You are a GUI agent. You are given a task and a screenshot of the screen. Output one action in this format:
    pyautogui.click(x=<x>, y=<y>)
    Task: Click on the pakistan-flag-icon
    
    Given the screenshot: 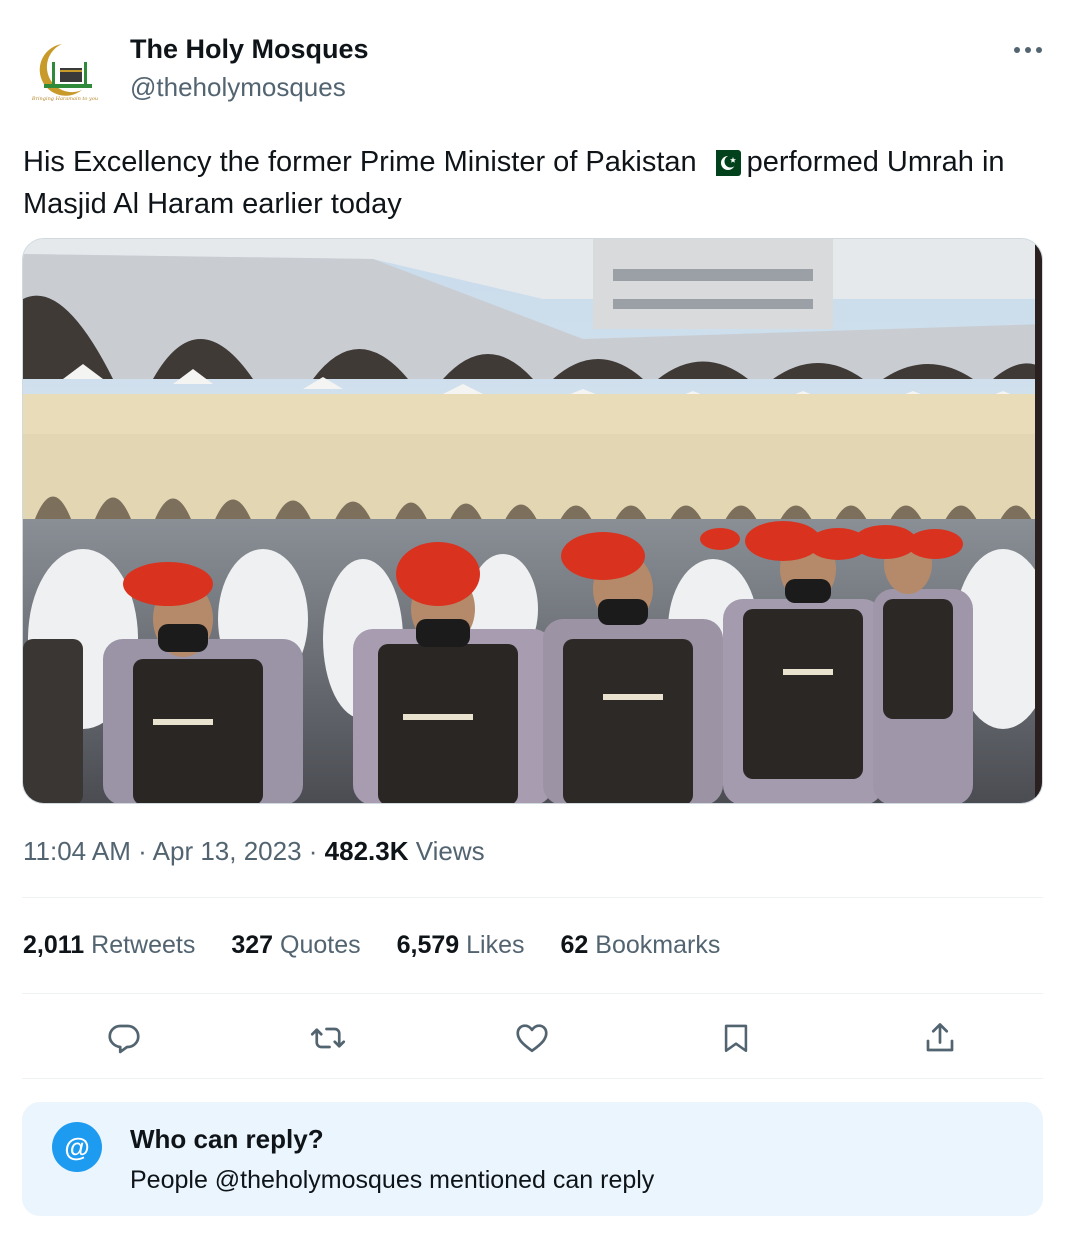 What is the action you would take?
    pyautogui.click(x=723, y=167)
    